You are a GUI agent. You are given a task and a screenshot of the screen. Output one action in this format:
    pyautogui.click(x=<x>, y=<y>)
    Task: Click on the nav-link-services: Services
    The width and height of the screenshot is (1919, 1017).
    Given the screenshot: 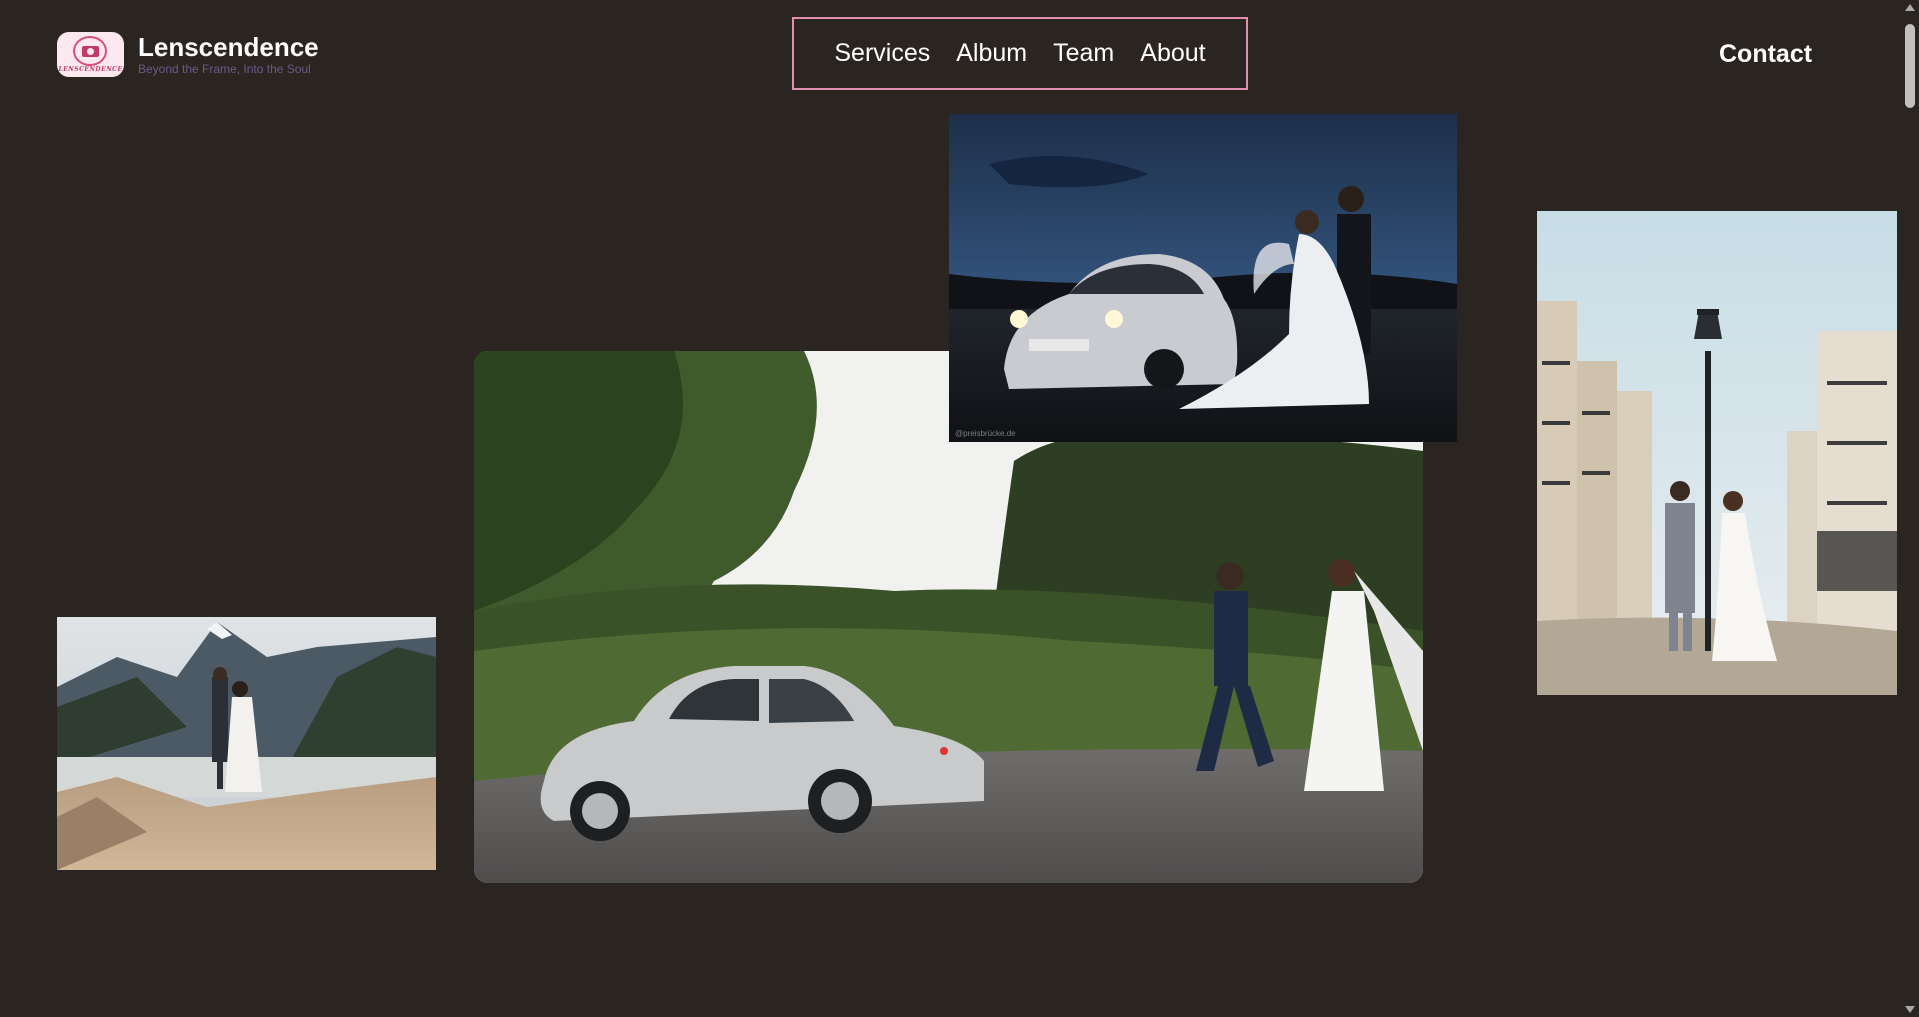 What is the action you would take?
    pyautogui.click(x=882, y=53)
    